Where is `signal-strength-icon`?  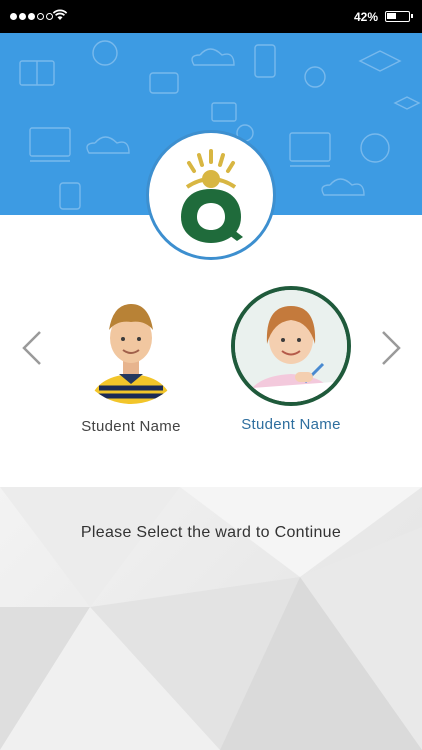
signal-strength-icon is located at coordinates (31, 16).